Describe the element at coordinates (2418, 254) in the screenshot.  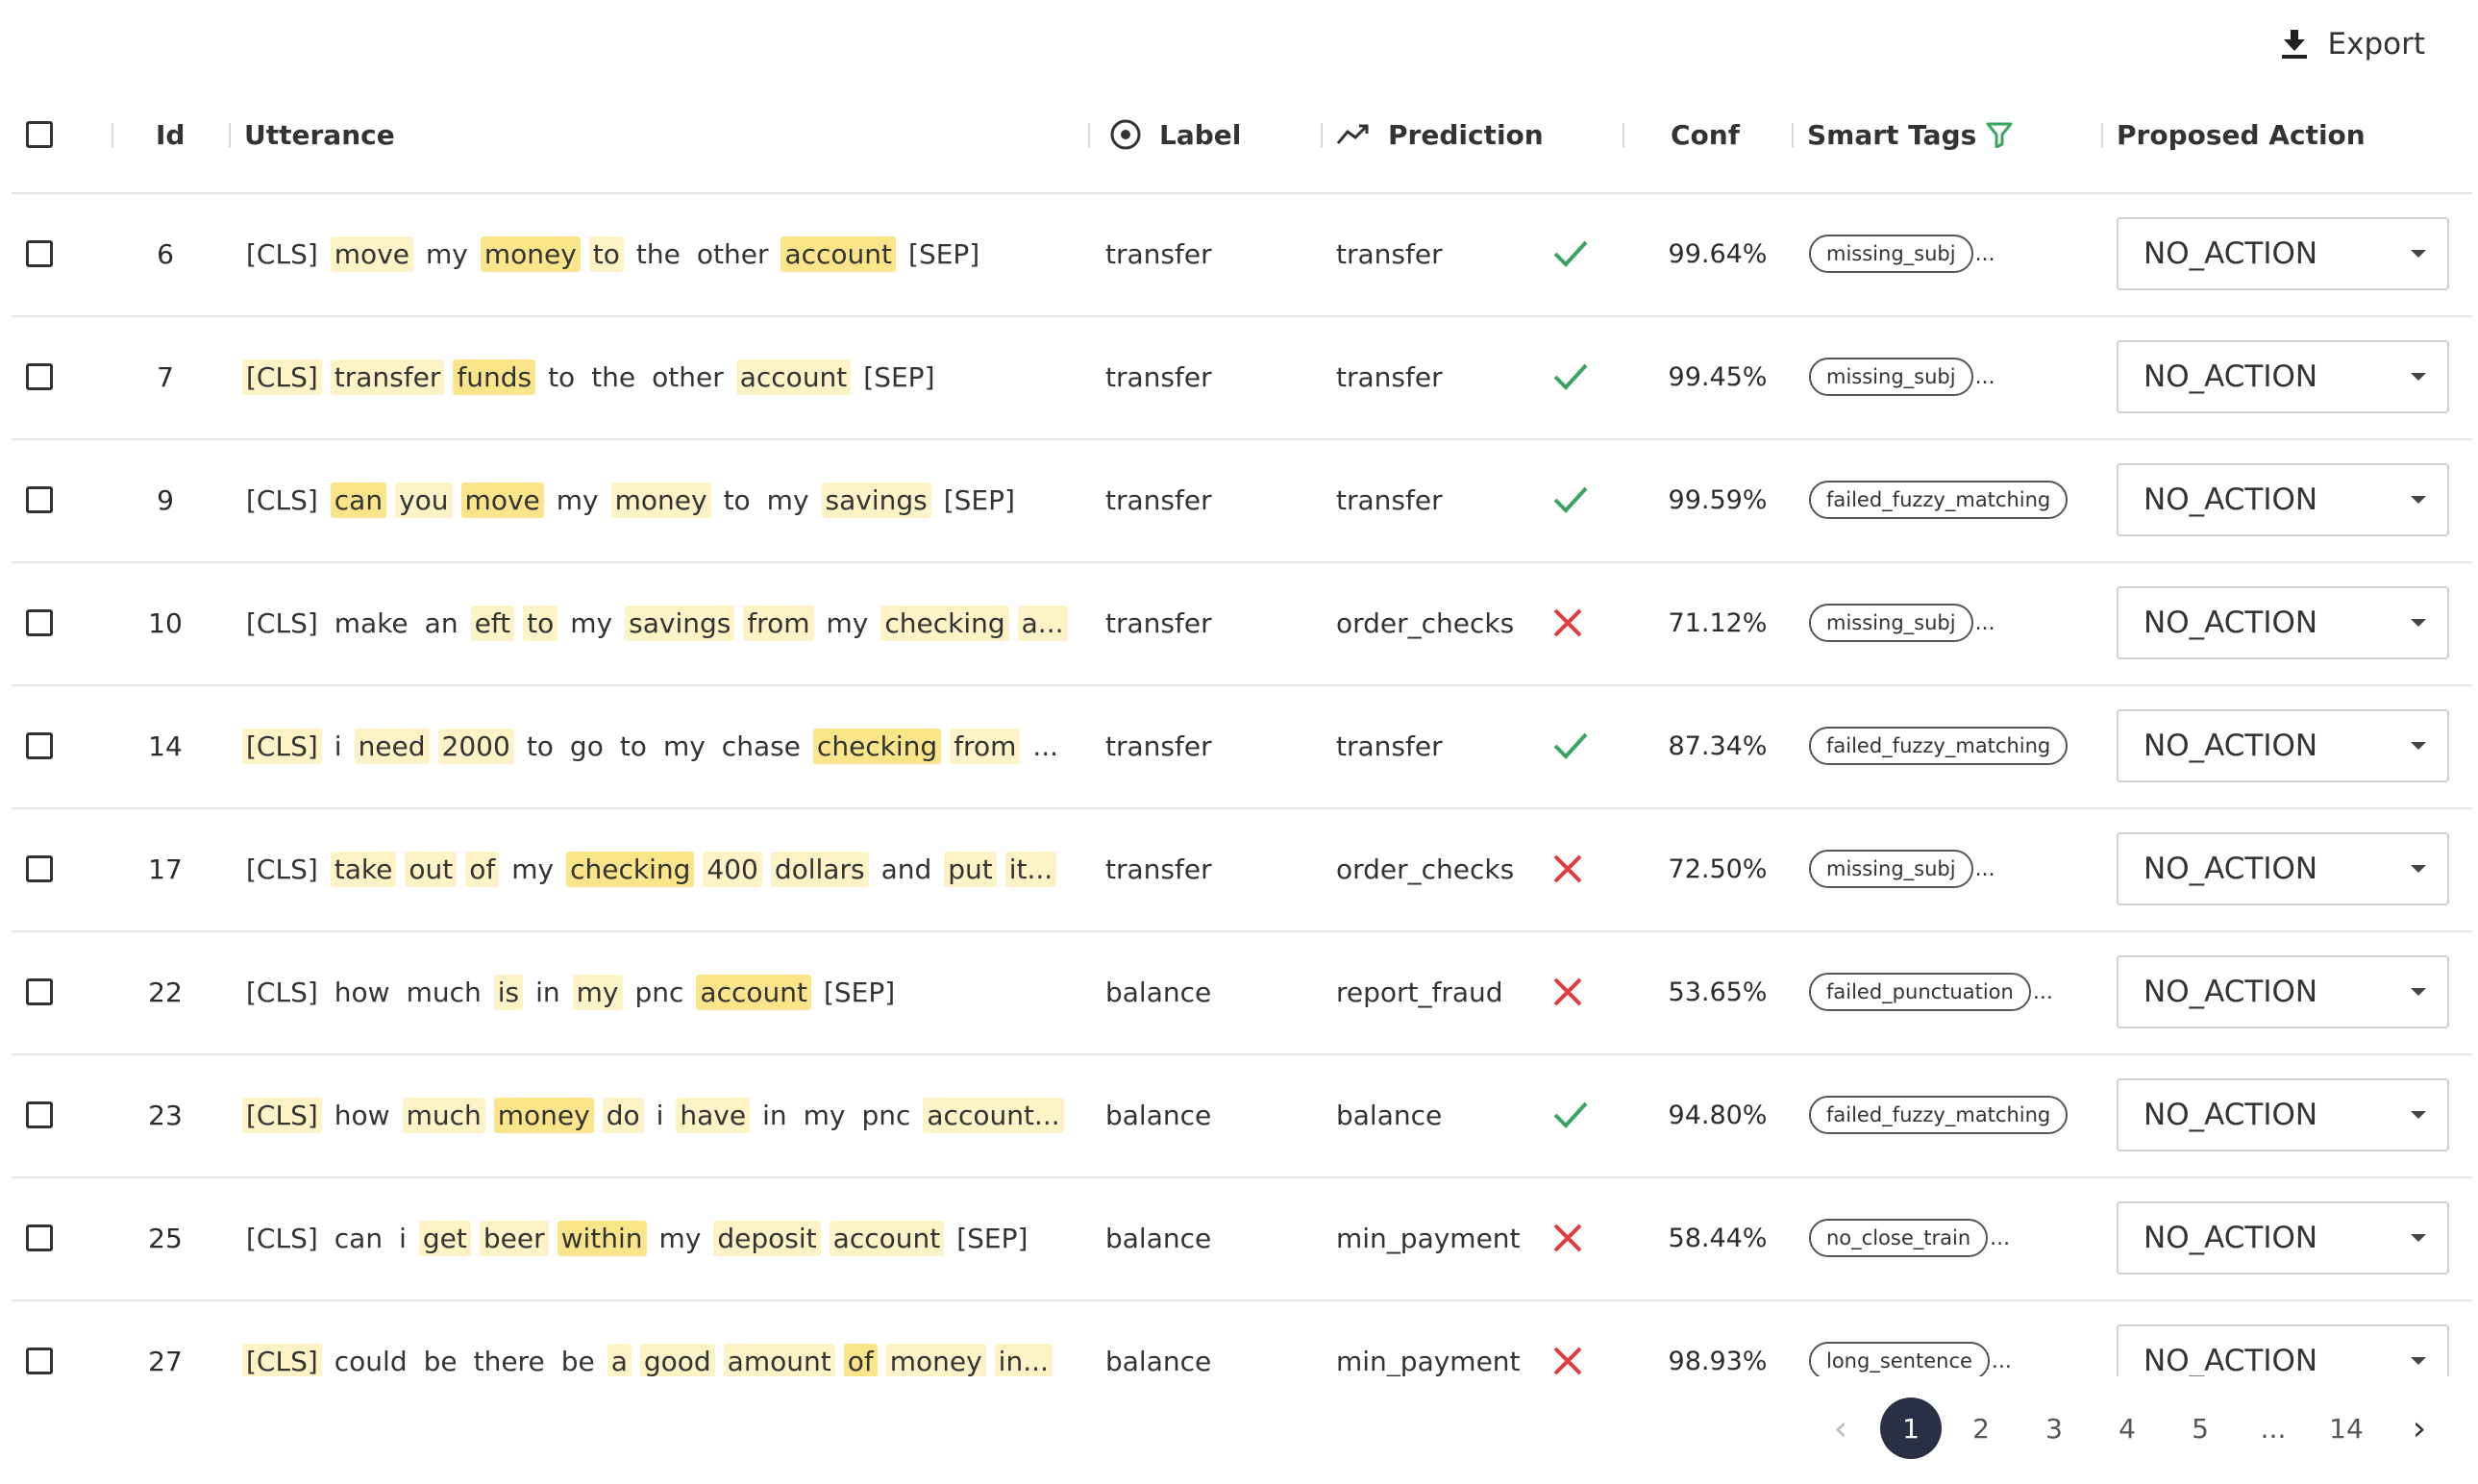
I see `caret-down-icon` at that location.